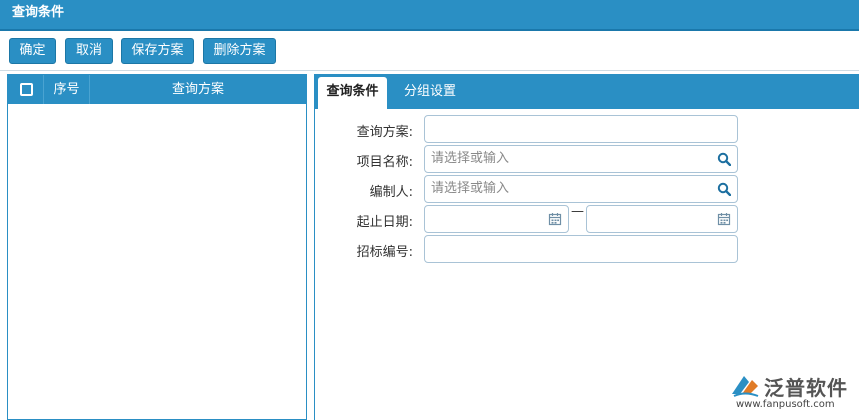 This screenshot has height=420, width=859. I want to click on save-plan-button: 保存方案, so click(157, 51).